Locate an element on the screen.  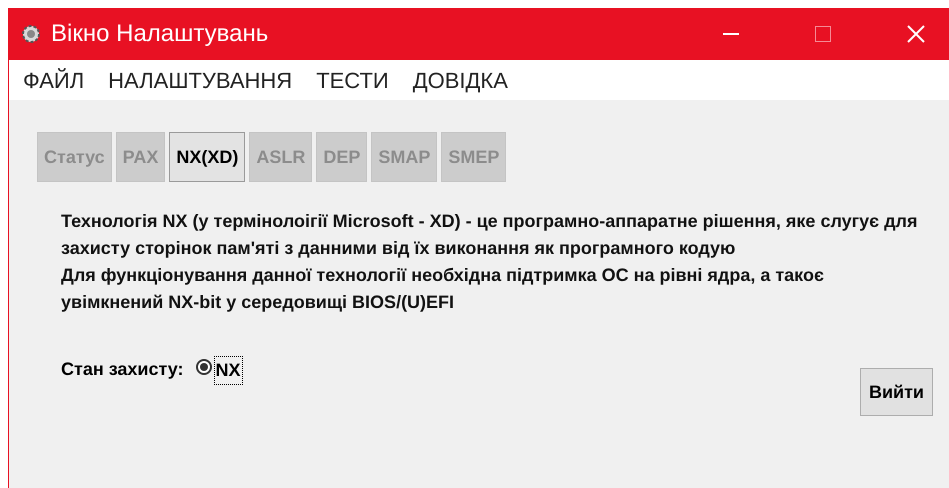
description-text: Для функціонування данної технології необхідна підтримка ОС на рівні ядра, а такоє увімкнений NX-bit у середовищі BIOS/(U)EFI is located at coordinates (443, 289).